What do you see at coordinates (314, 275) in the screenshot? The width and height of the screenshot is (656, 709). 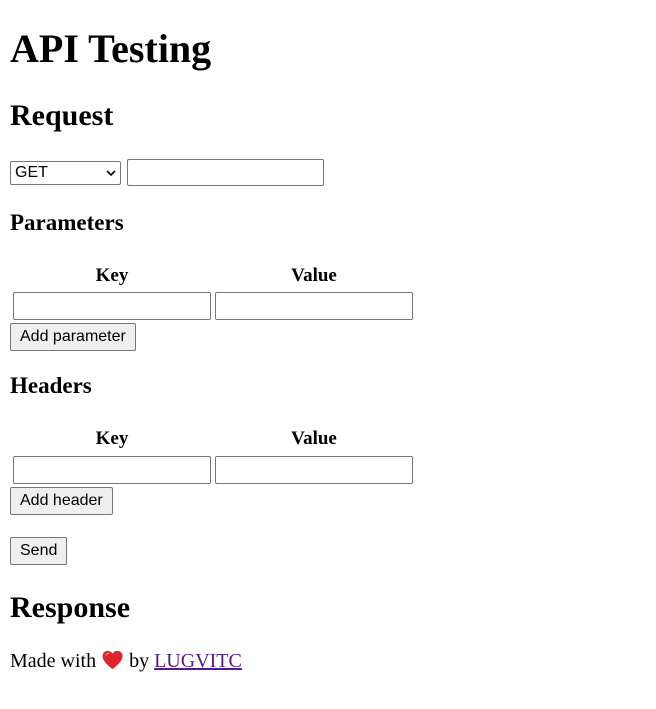 I see `parameters-value-header: Value` at bounding box center [314, 275].